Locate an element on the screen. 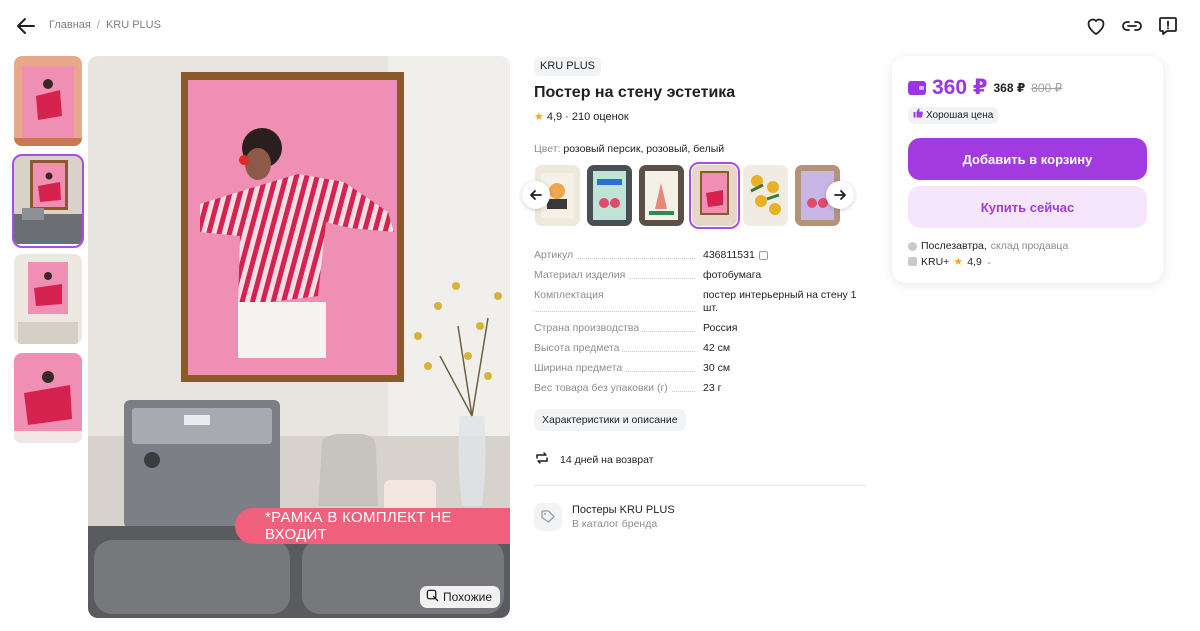 This screenshot has width=1200, height=631. top-actions is located at coordinates (1132, 26).